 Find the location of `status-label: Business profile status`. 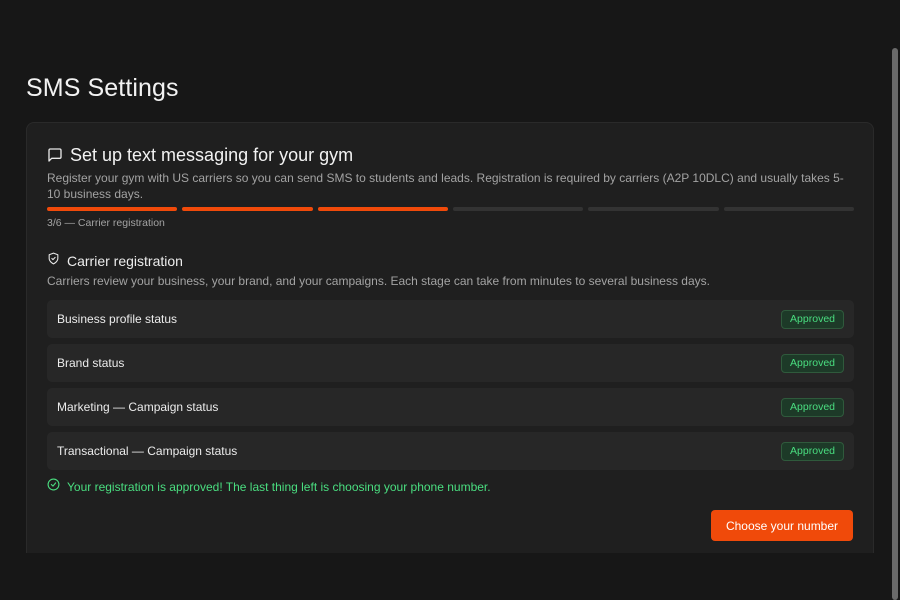

status-label: Business profile status is located at coordinates (117, 319).